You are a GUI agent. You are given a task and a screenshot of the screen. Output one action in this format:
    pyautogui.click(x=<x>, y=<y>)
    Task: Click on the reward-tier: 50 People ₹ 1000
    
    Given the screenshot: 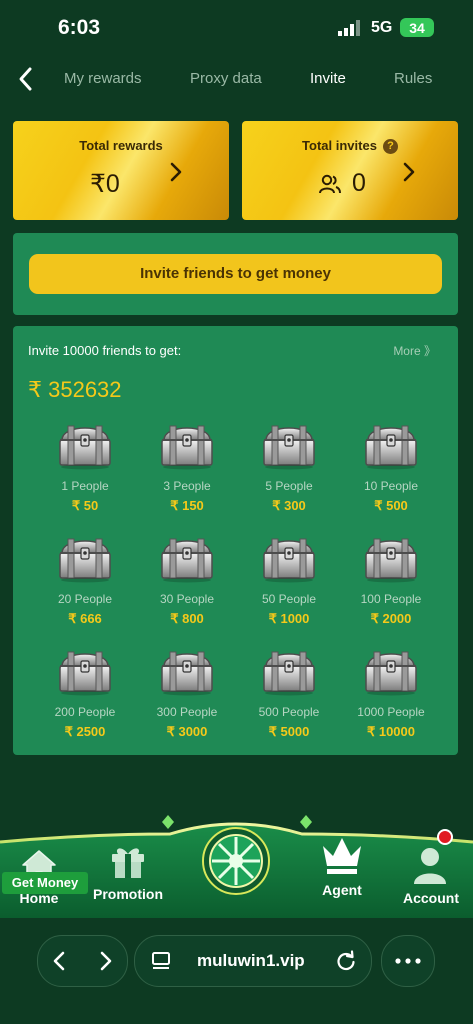 What is the action you would take?
    pyautogui.click(x=289, y=581)
    